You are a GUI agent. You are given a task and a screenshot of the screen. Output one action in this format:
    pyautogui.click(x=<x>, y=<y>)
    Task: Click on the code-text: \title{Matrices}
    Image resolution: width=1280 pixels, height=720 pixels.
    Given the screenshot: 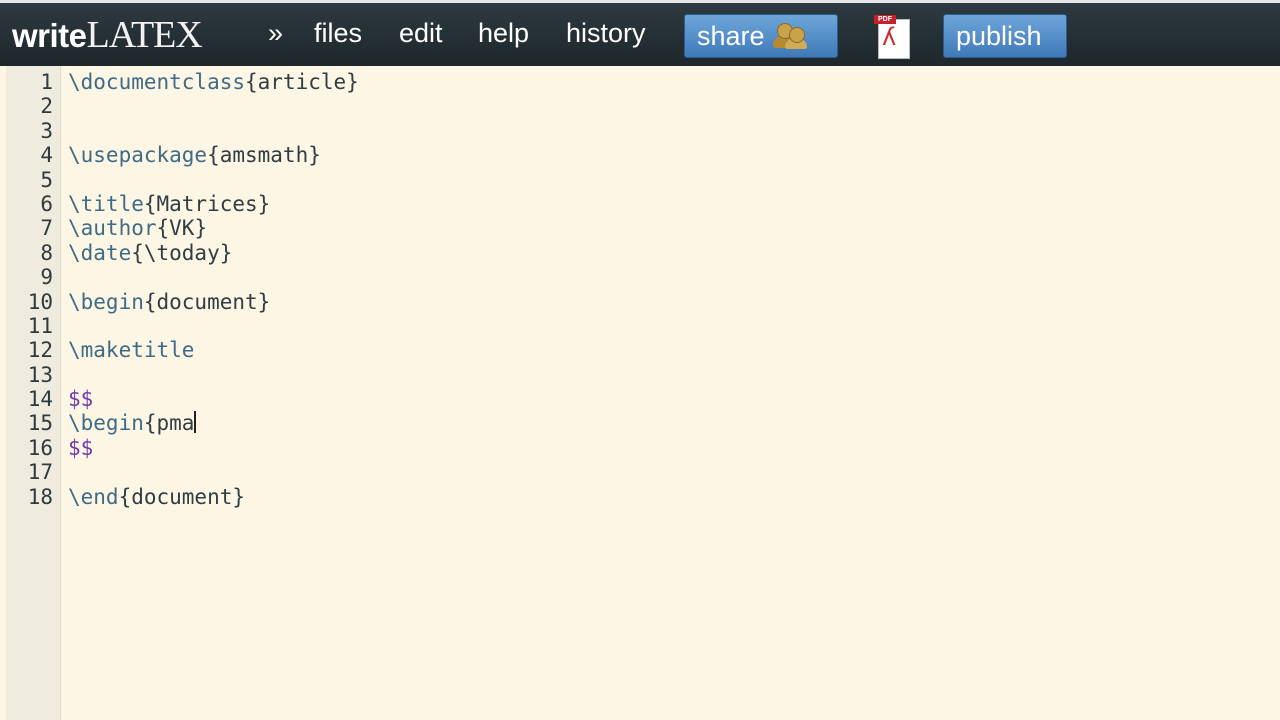 What is the action you would take?
    pyautogui.click(x=169, y=204)
    